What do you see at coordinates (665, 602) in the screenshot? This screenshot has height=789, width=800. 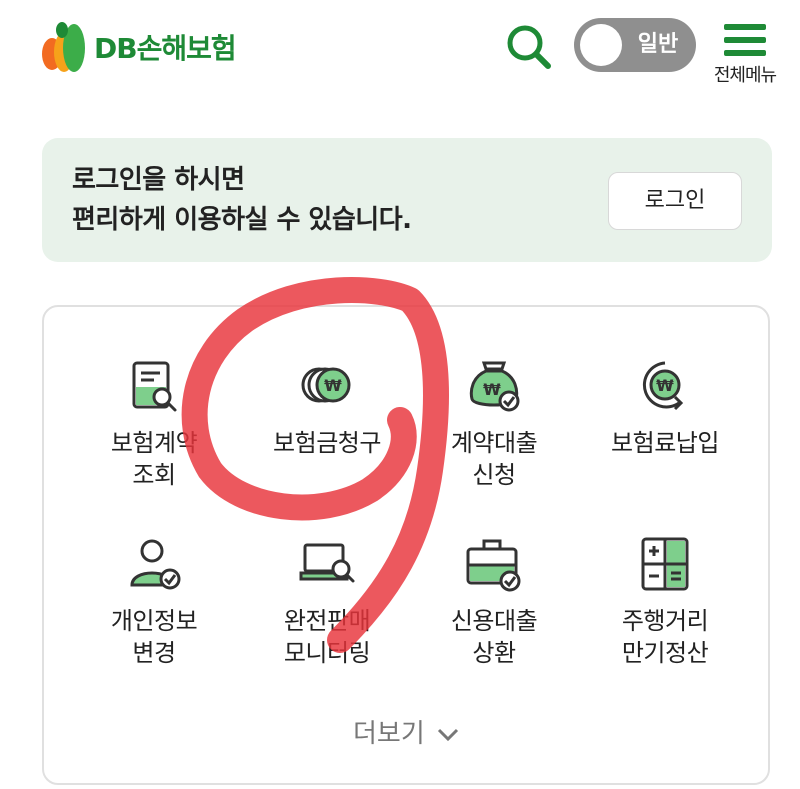 I see `service-mileage-settlement: 주행거리 만기정산` at bounding box center [665, 602].